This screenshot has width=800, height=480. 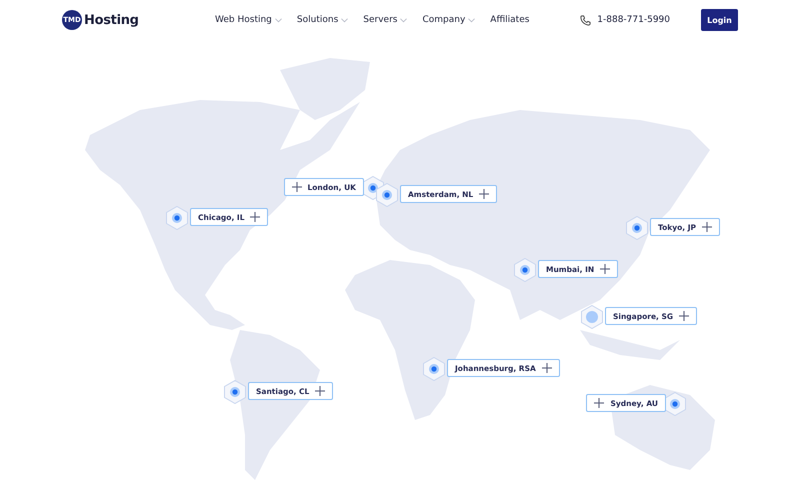 I want to click on logo-text: Hosting, so click(x=111, y=20).